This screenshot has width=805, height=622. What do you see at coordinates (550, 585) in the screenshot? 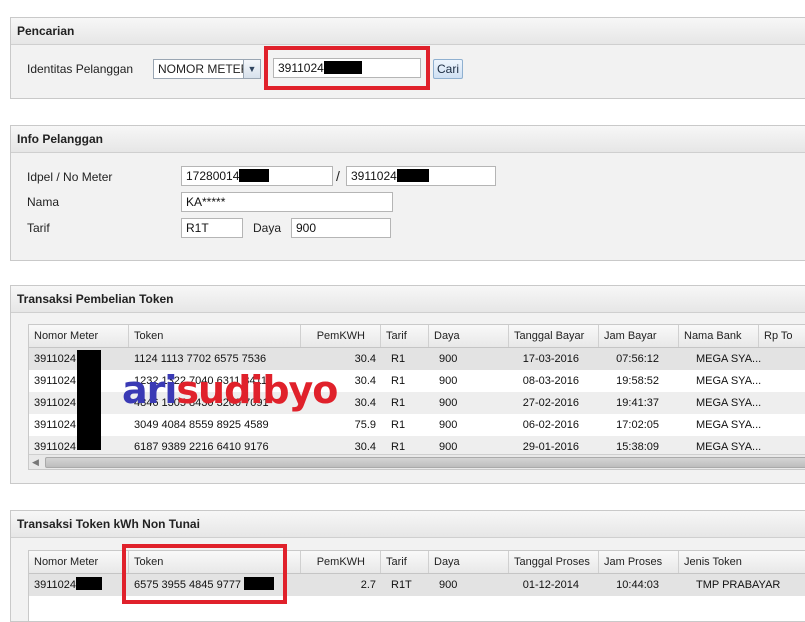
I see `cell-date: 01-12-2014` at bounding box center [550, 585].